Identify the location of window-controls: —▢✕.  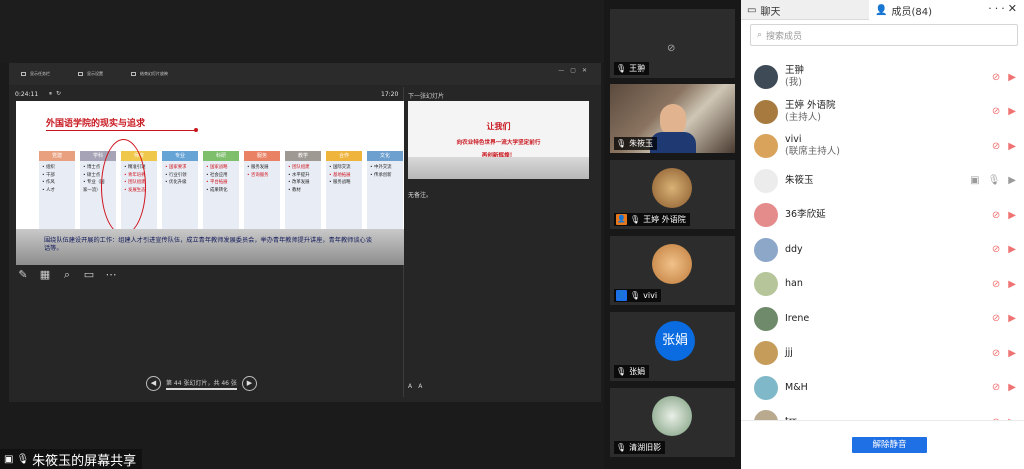
(575, 70).